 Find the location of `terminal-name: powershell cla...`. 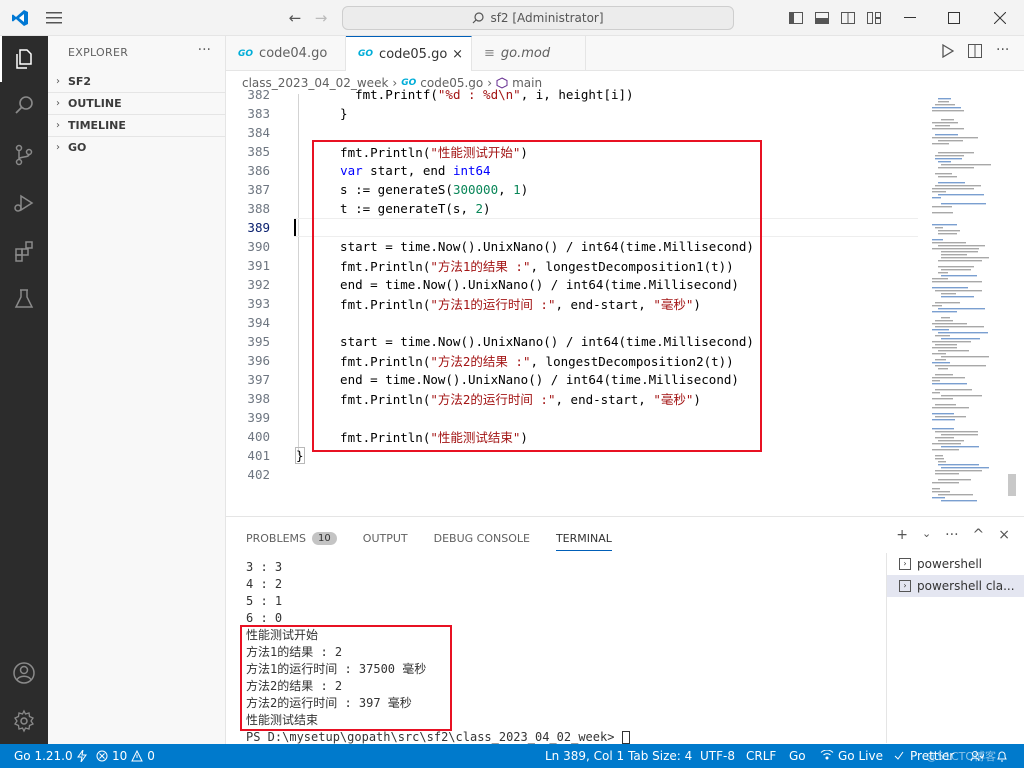

terminal-name: powershell cla... is located at coordinates (966, 586).